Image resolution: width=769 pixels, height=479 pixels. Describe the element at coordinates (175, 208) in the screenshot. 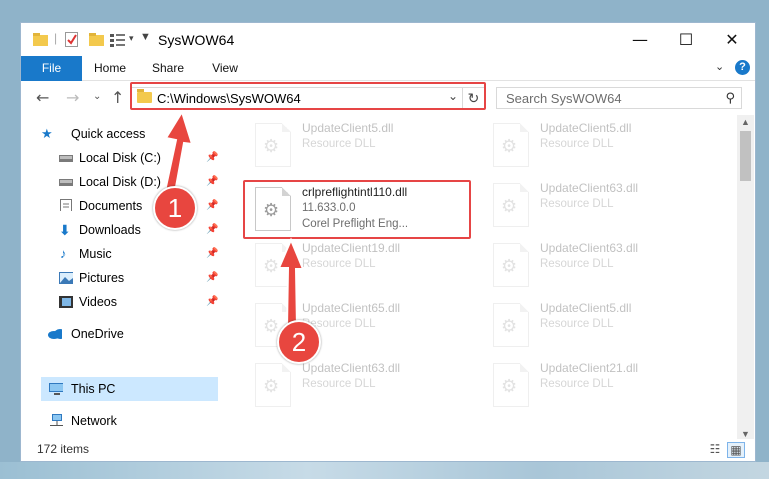

I see `step-1-badge: 1` at that location.